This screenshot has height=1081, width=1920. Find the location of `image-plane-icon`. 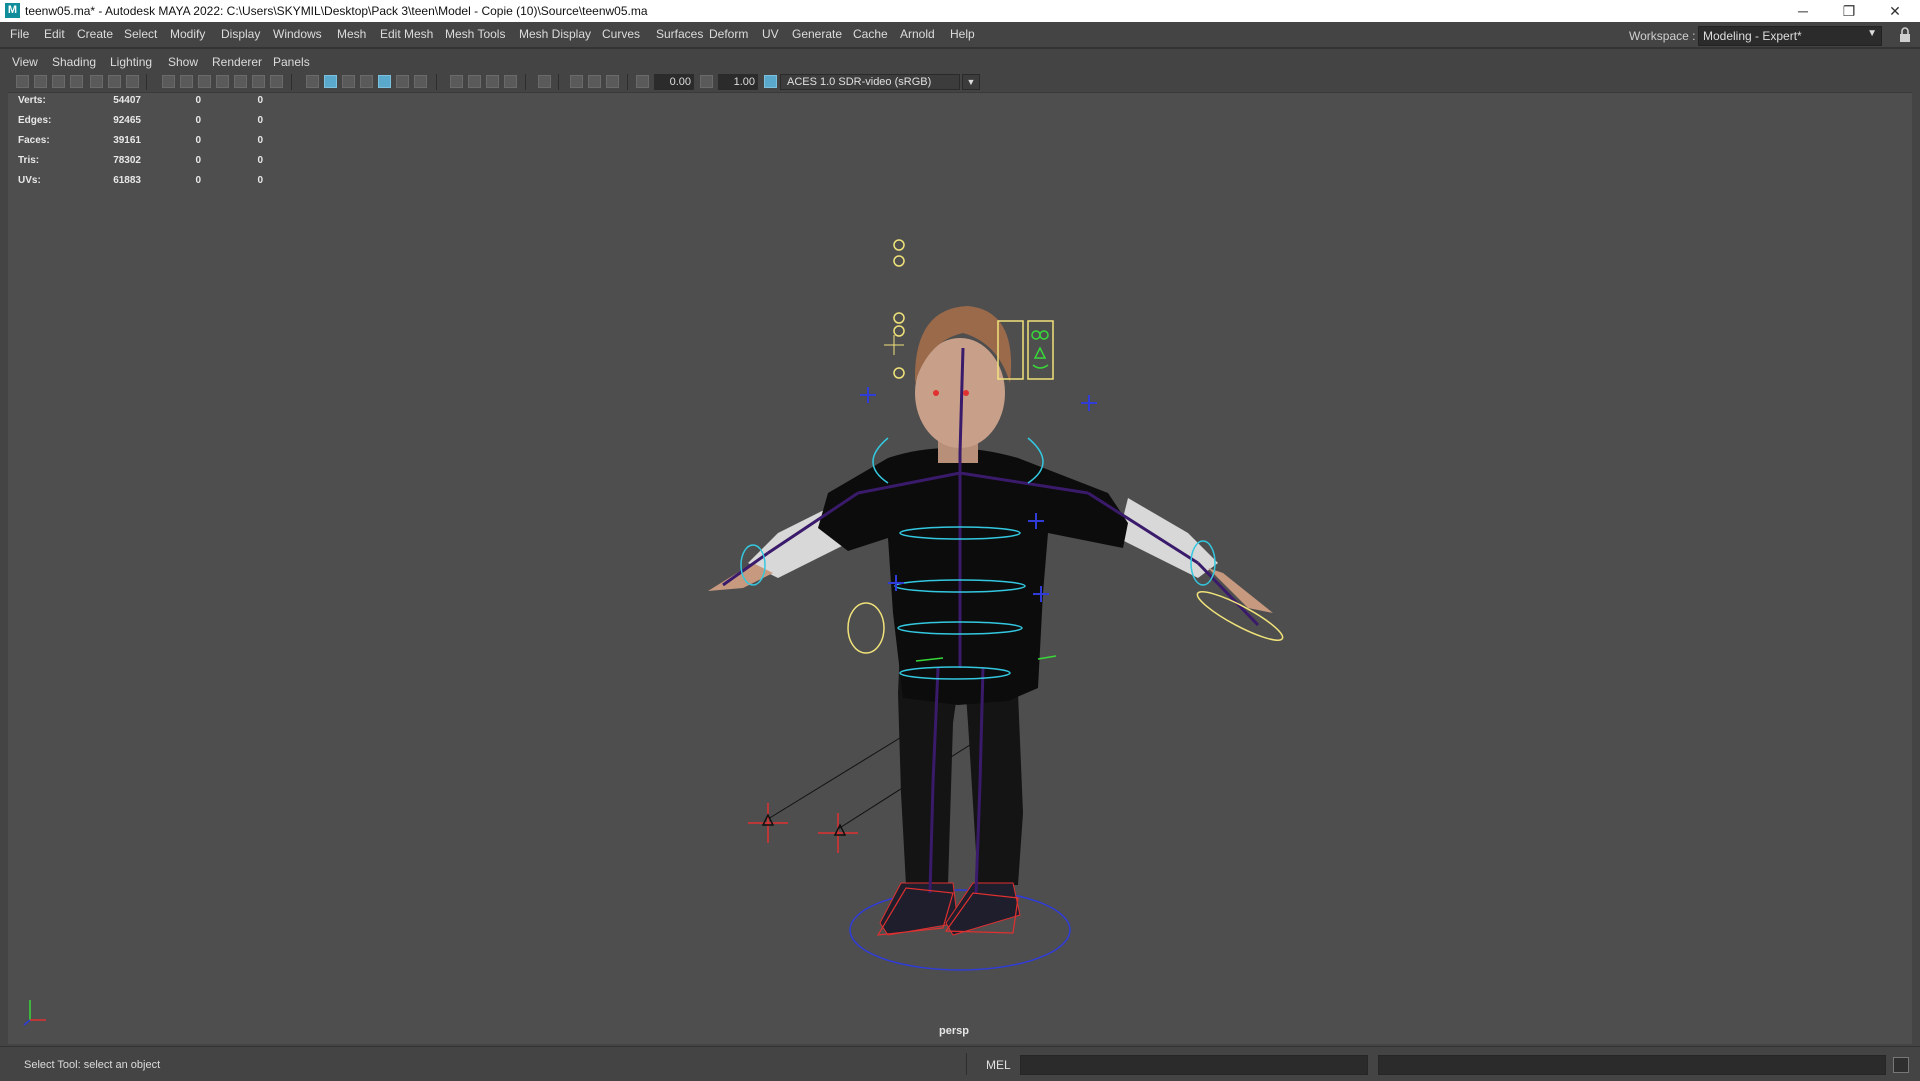

image-plane-icon is located at coordinates (76, 81).